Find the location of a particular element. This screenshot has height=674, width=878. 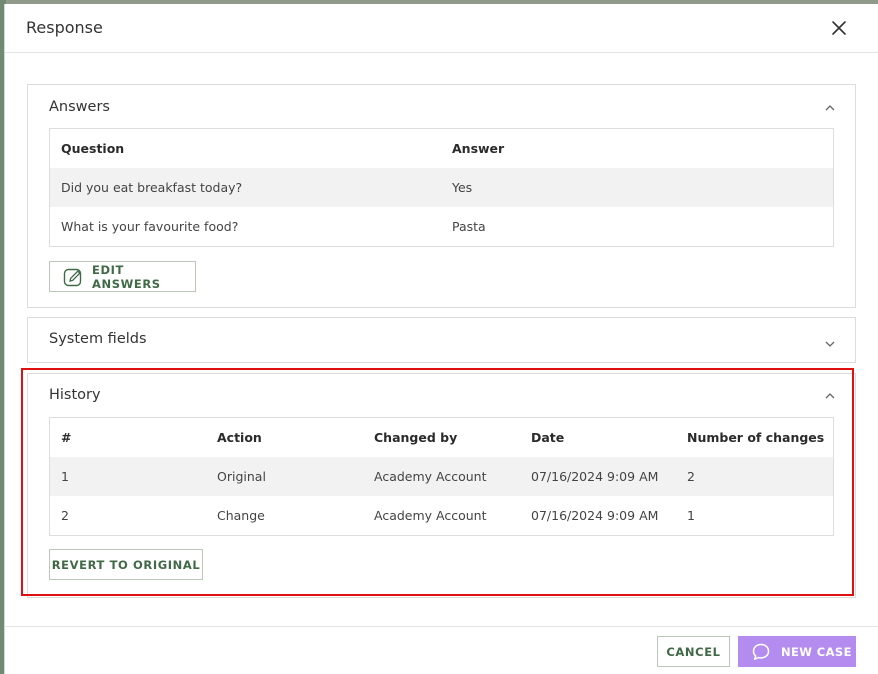

column-header-question: Question is located at coordinates (93, 148).